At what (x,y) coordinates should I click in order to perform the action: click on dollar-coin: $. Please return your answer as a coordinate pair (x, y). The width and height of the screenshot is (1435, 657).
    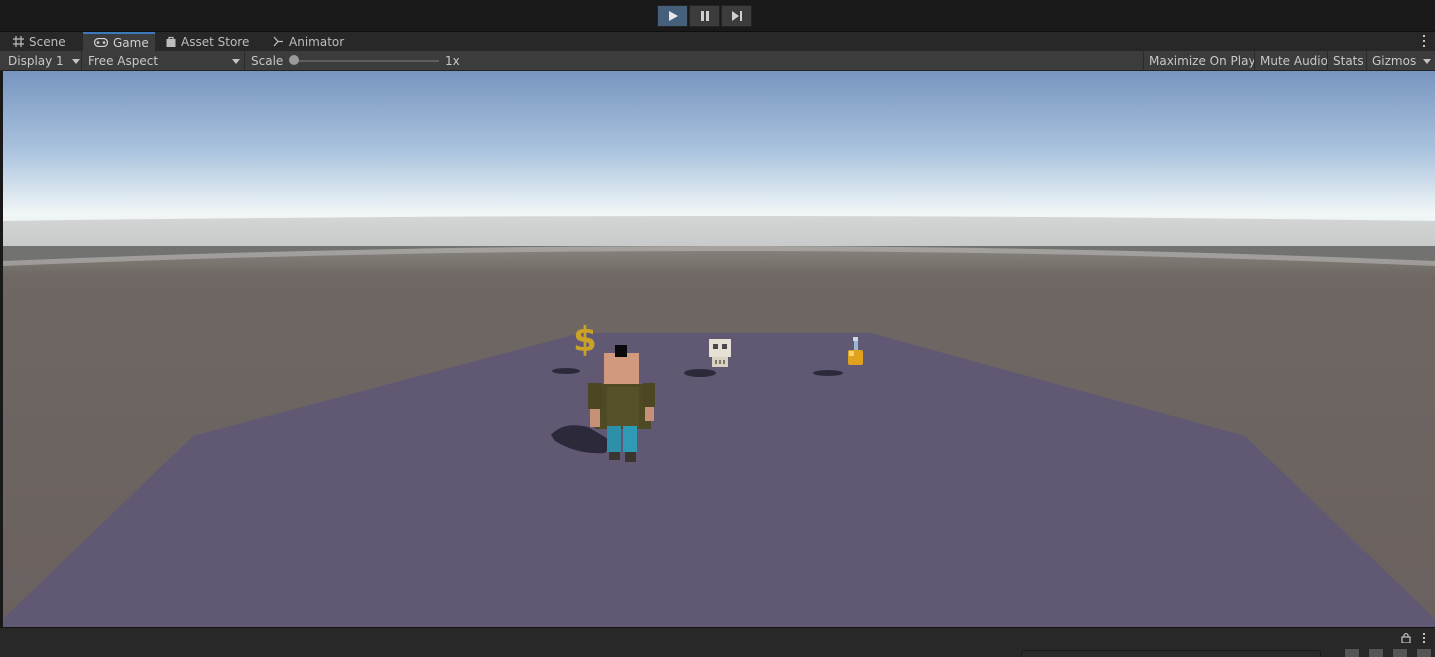
    Looking at the image, I should click on (585, 340).